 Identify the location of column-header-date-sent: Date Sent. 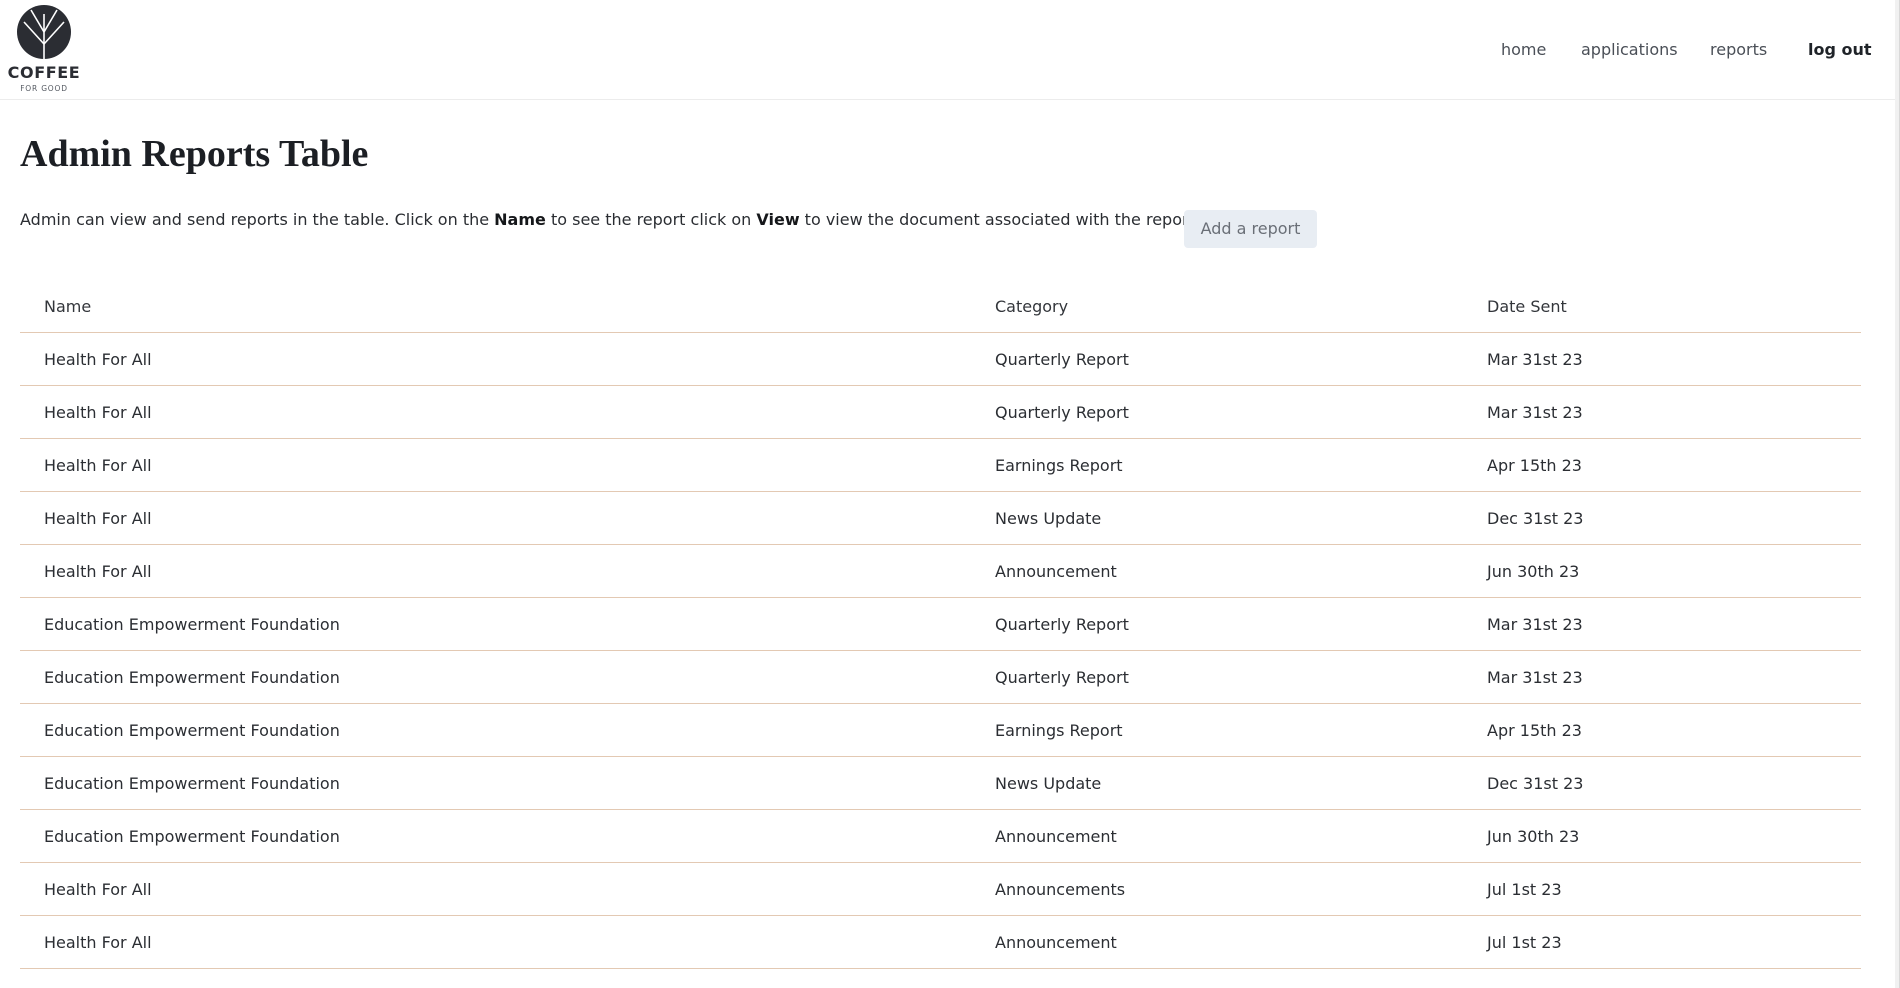
(1662, 306).